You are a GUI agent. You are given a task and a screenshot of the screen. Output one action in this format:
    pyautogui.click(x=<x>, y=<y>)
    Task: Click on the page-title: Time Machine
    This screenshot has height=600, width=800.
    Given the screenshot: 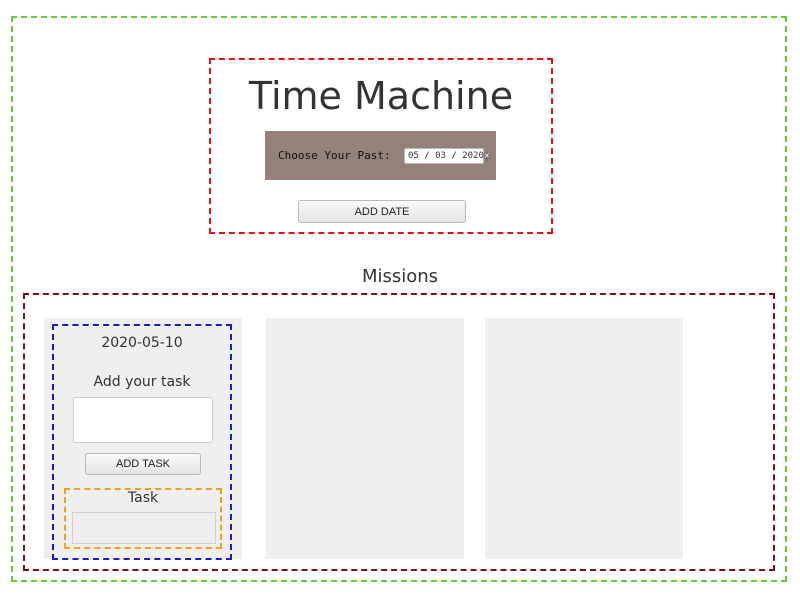 What is the action you would take?
    pyautogui.click(x=381, y=96)
    